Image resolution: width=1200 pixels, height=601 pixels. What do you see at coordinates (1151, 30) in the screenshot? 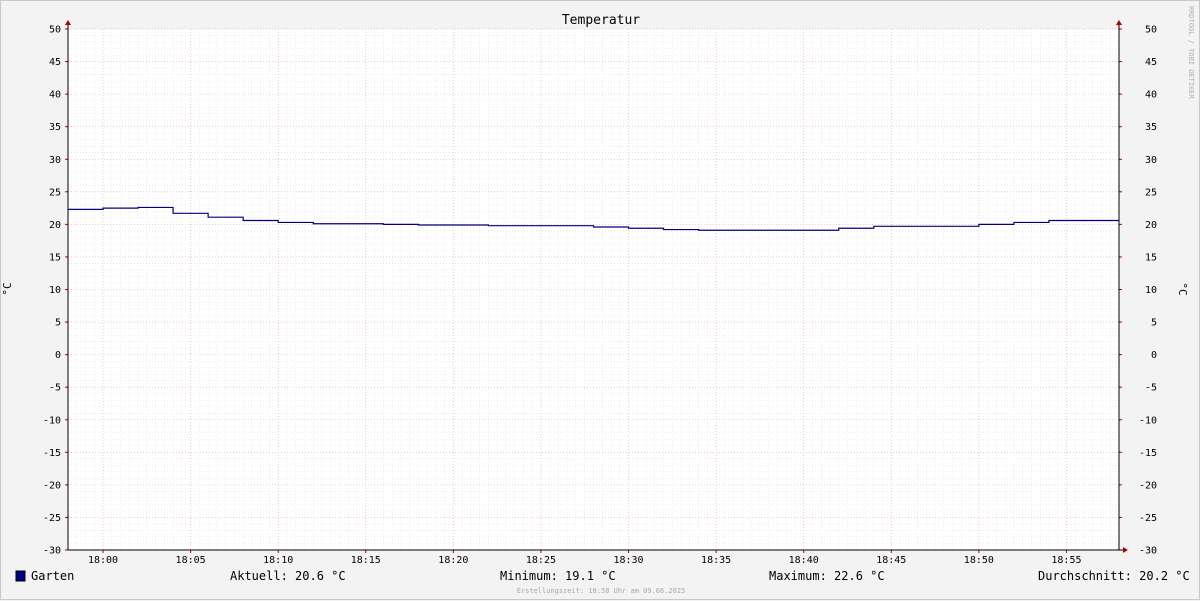
I see `y-tick-label-right: 50` at bounding box center [1151, 30].